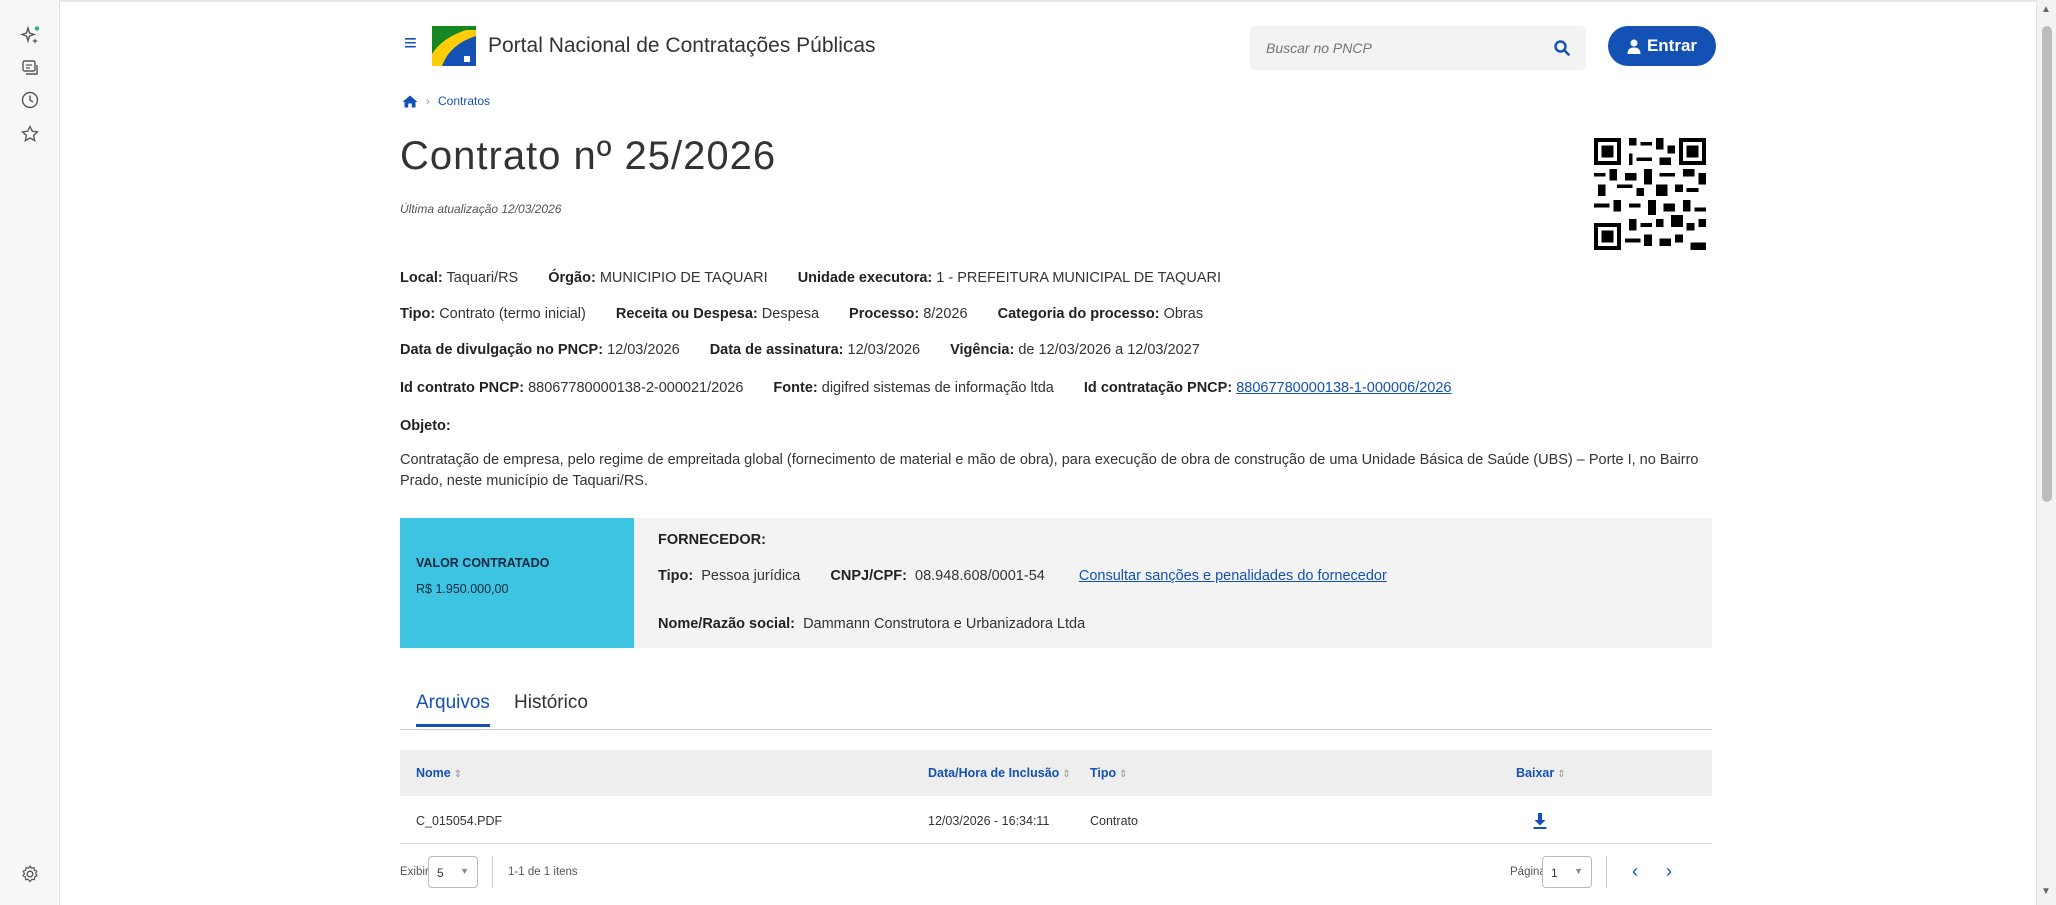 This screenshot has width=2056, height=905. Describe the element at coordinates (994, 773) in the screenshot. I see `column-label-data: Data/Hora de Inclusão` at that location.